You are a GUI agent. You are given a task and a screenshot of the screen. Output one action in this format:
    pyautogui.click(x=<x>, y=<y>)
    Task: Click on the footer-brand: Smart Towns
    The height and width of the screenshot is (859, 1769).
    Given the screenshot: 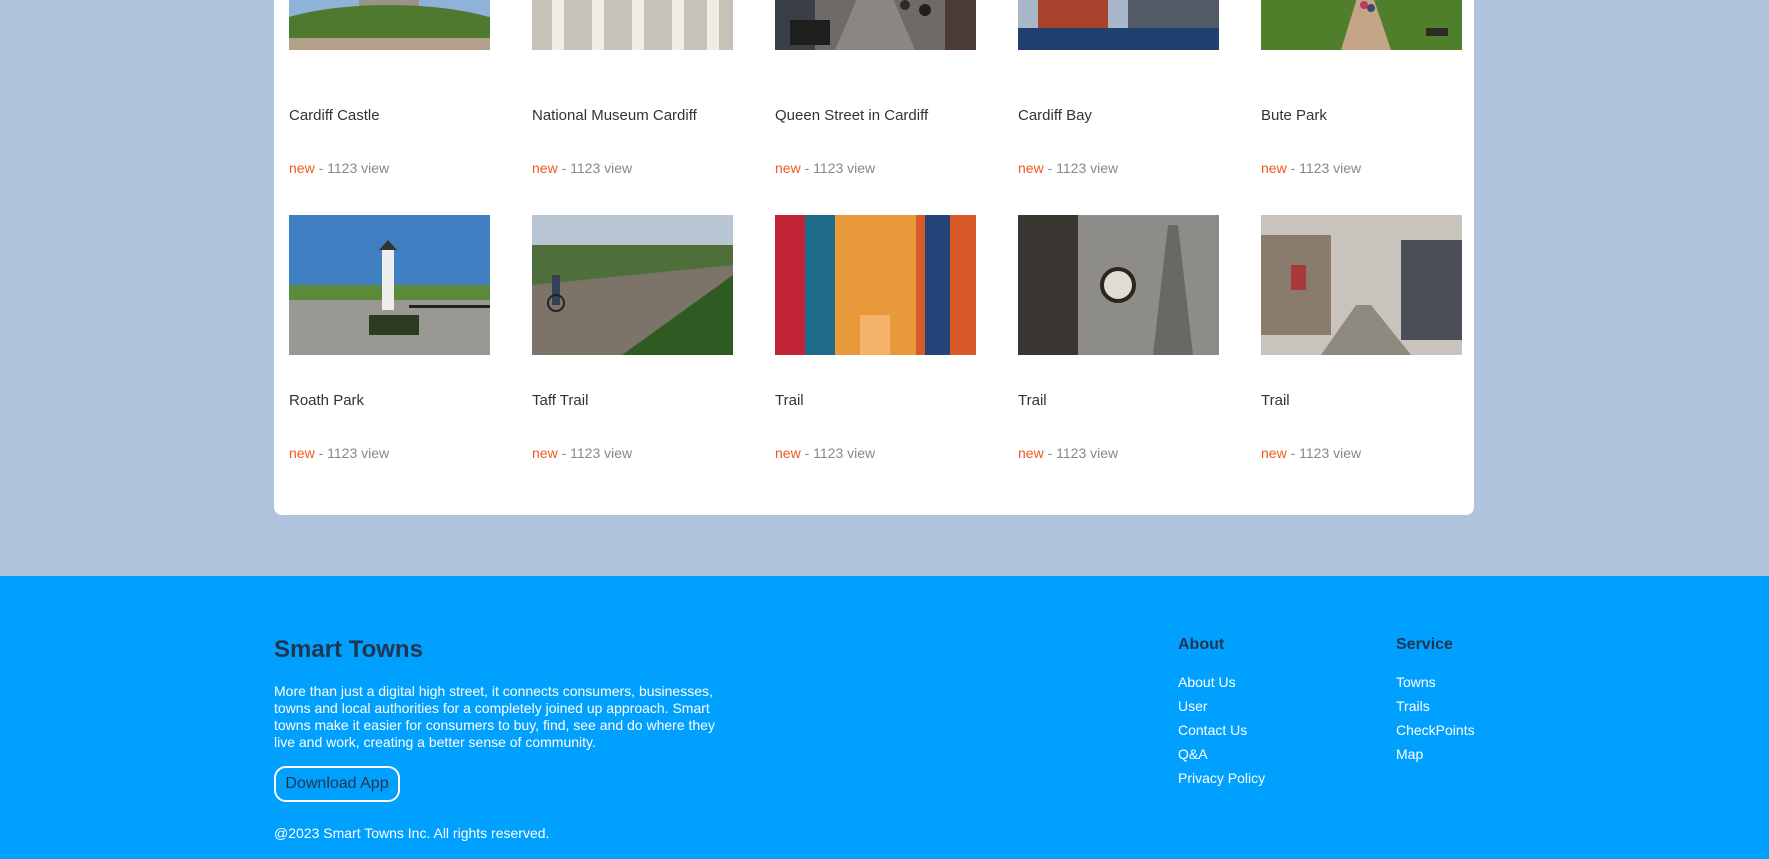 What is the action you would take?
    pyautogui.click(x=348, y=649)
    